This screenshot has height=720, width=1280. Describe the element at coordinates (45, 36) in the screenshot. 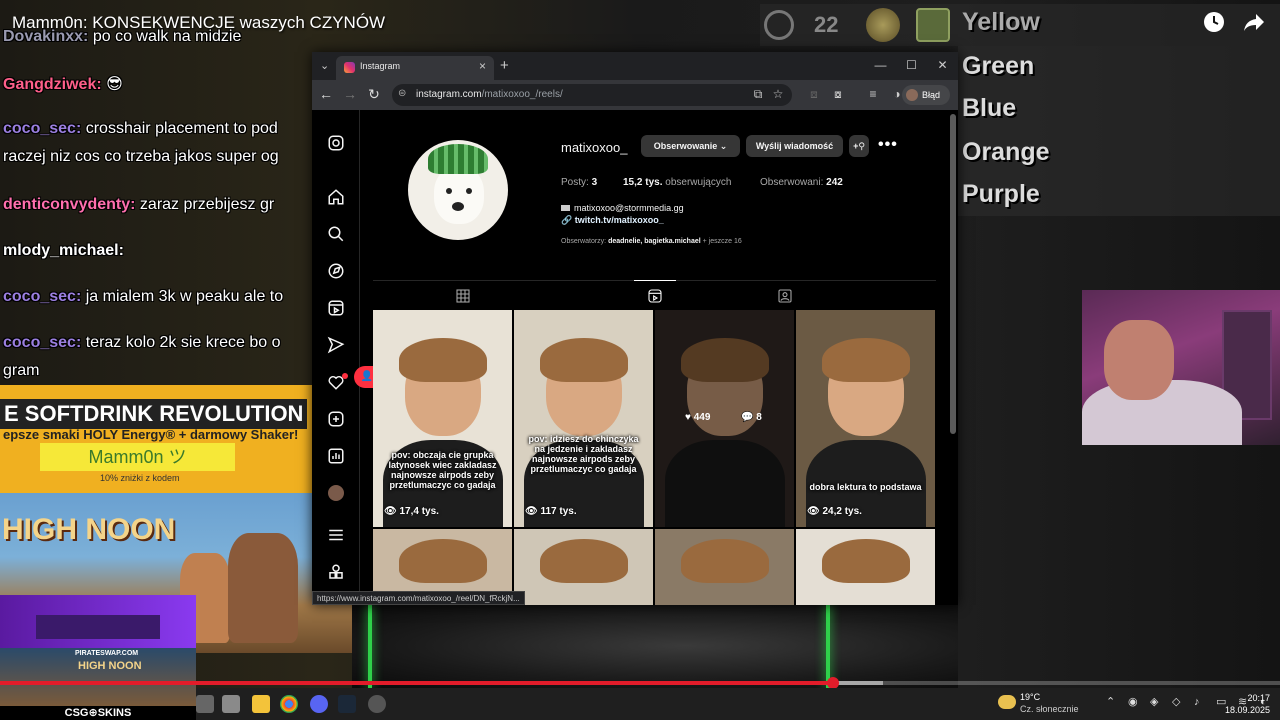

I see `chat-username: Dovakinxx:` at that location.